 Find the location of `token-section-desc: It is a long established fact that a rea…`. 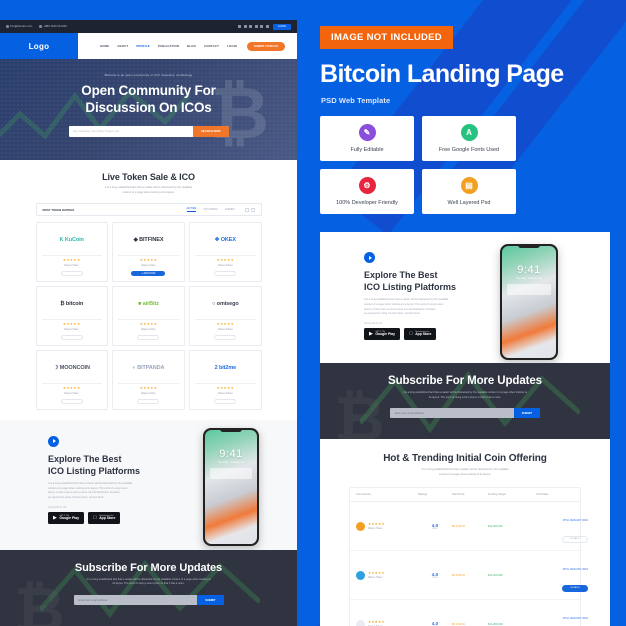

token-section-desc: It is a long established fact that a rea… is located at coordinates (148, 190).